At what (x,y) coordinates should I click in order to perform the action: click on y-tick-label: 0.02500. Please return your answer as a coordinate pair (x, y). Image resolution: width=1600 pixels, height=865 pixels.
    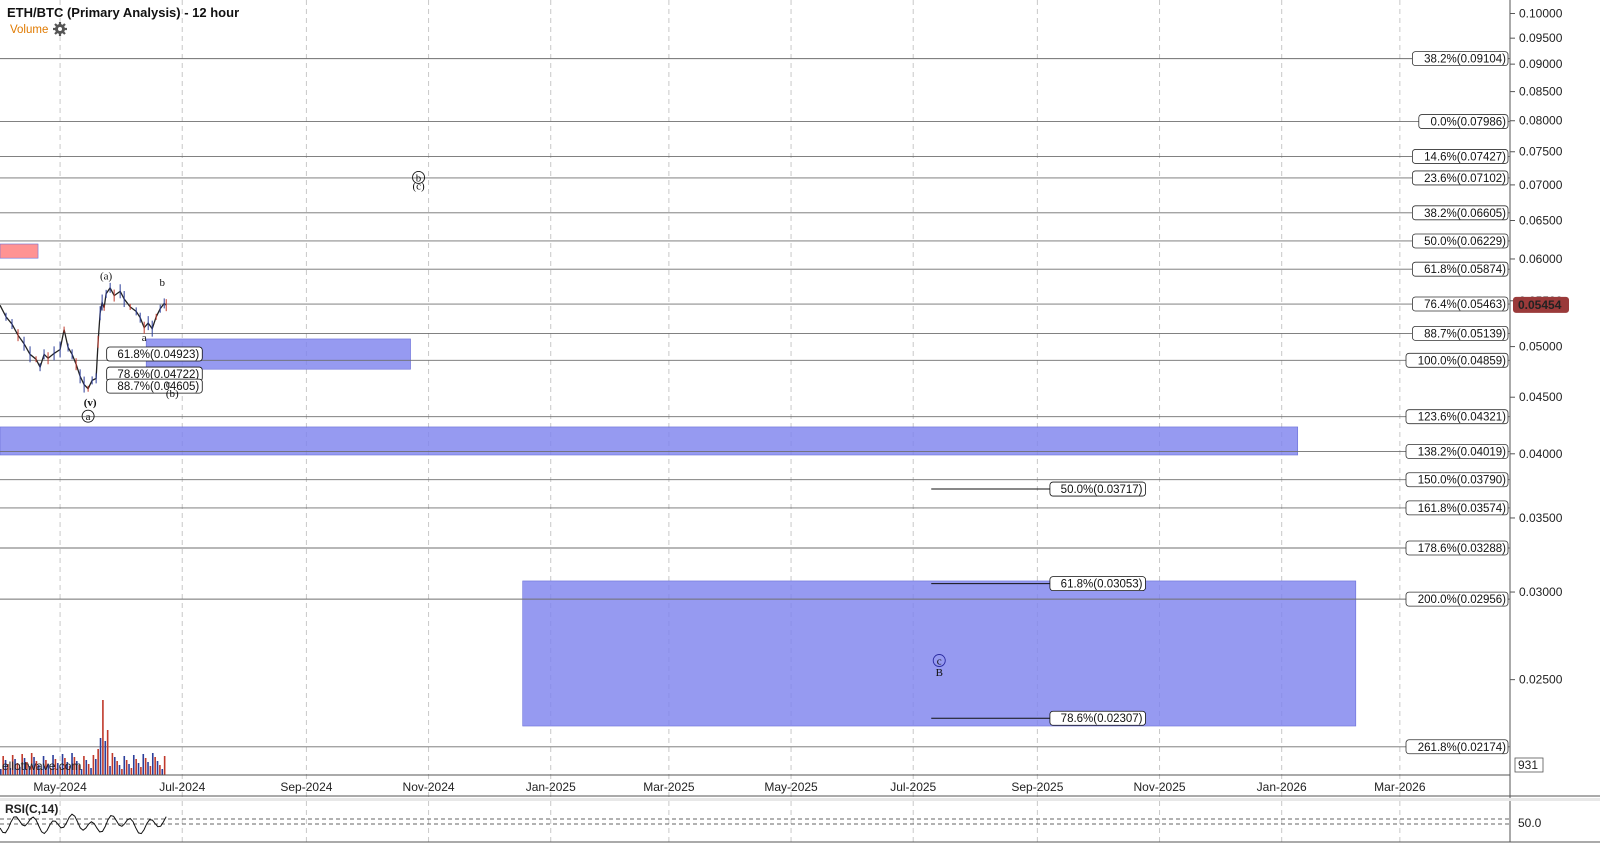
    Looking at the image, I should click on (1541, 680).